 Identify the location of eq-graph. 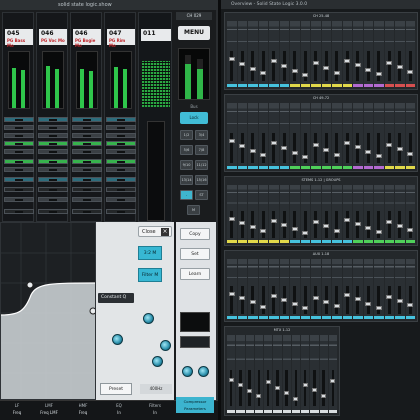
(48, 311).